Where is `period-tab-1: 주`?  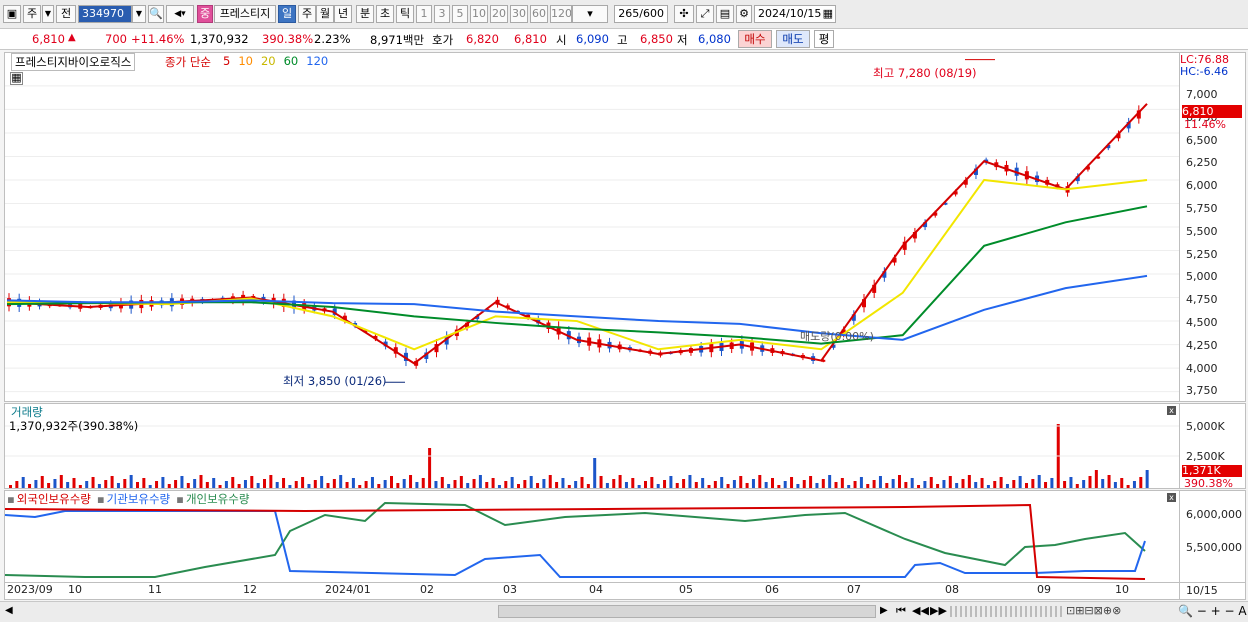 period-tab-1: 주 is located at coordinates (307, 14).